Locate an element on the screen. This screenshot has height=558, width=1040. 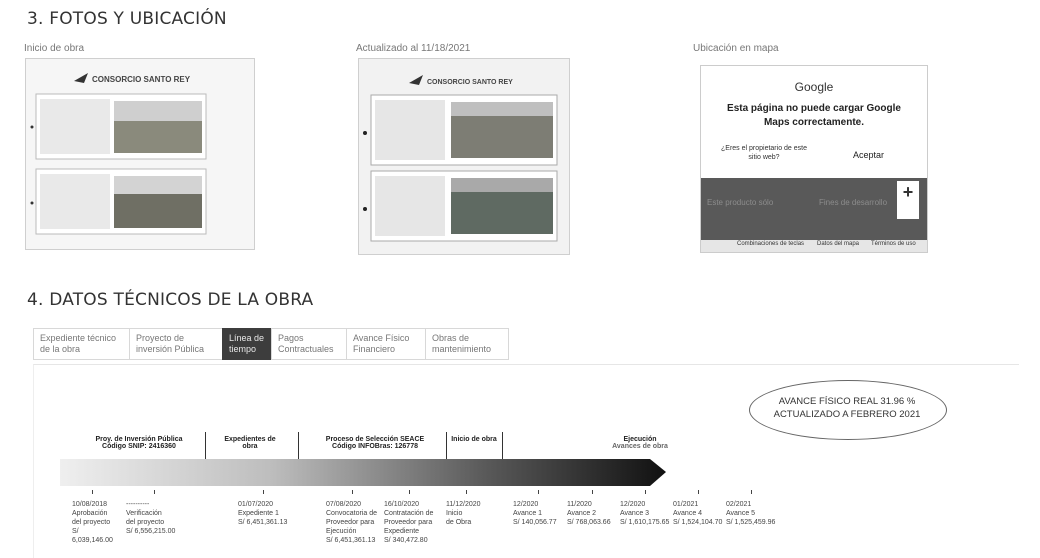
map-accept-button: Aceptar is located at coordinates (868, 155).